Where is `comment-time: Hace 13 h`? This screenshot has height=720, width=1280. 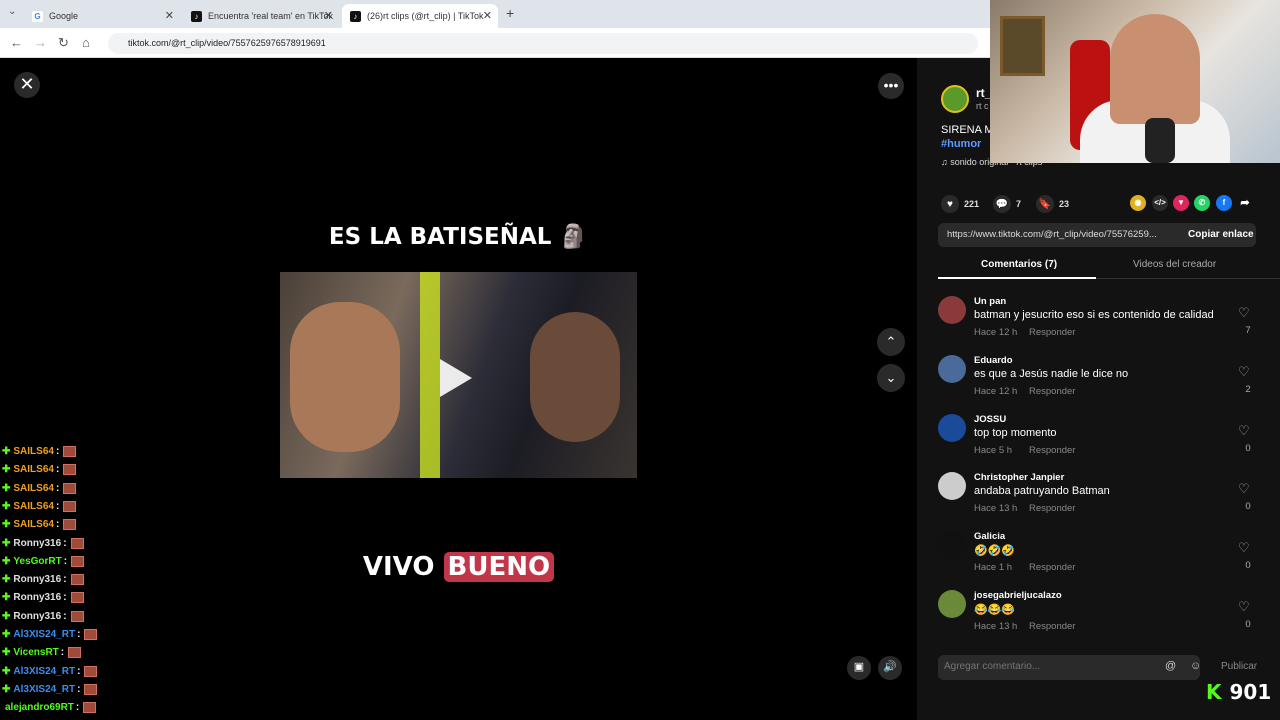 comment-time: Hace 13 h is located at coordinates (996, 626).